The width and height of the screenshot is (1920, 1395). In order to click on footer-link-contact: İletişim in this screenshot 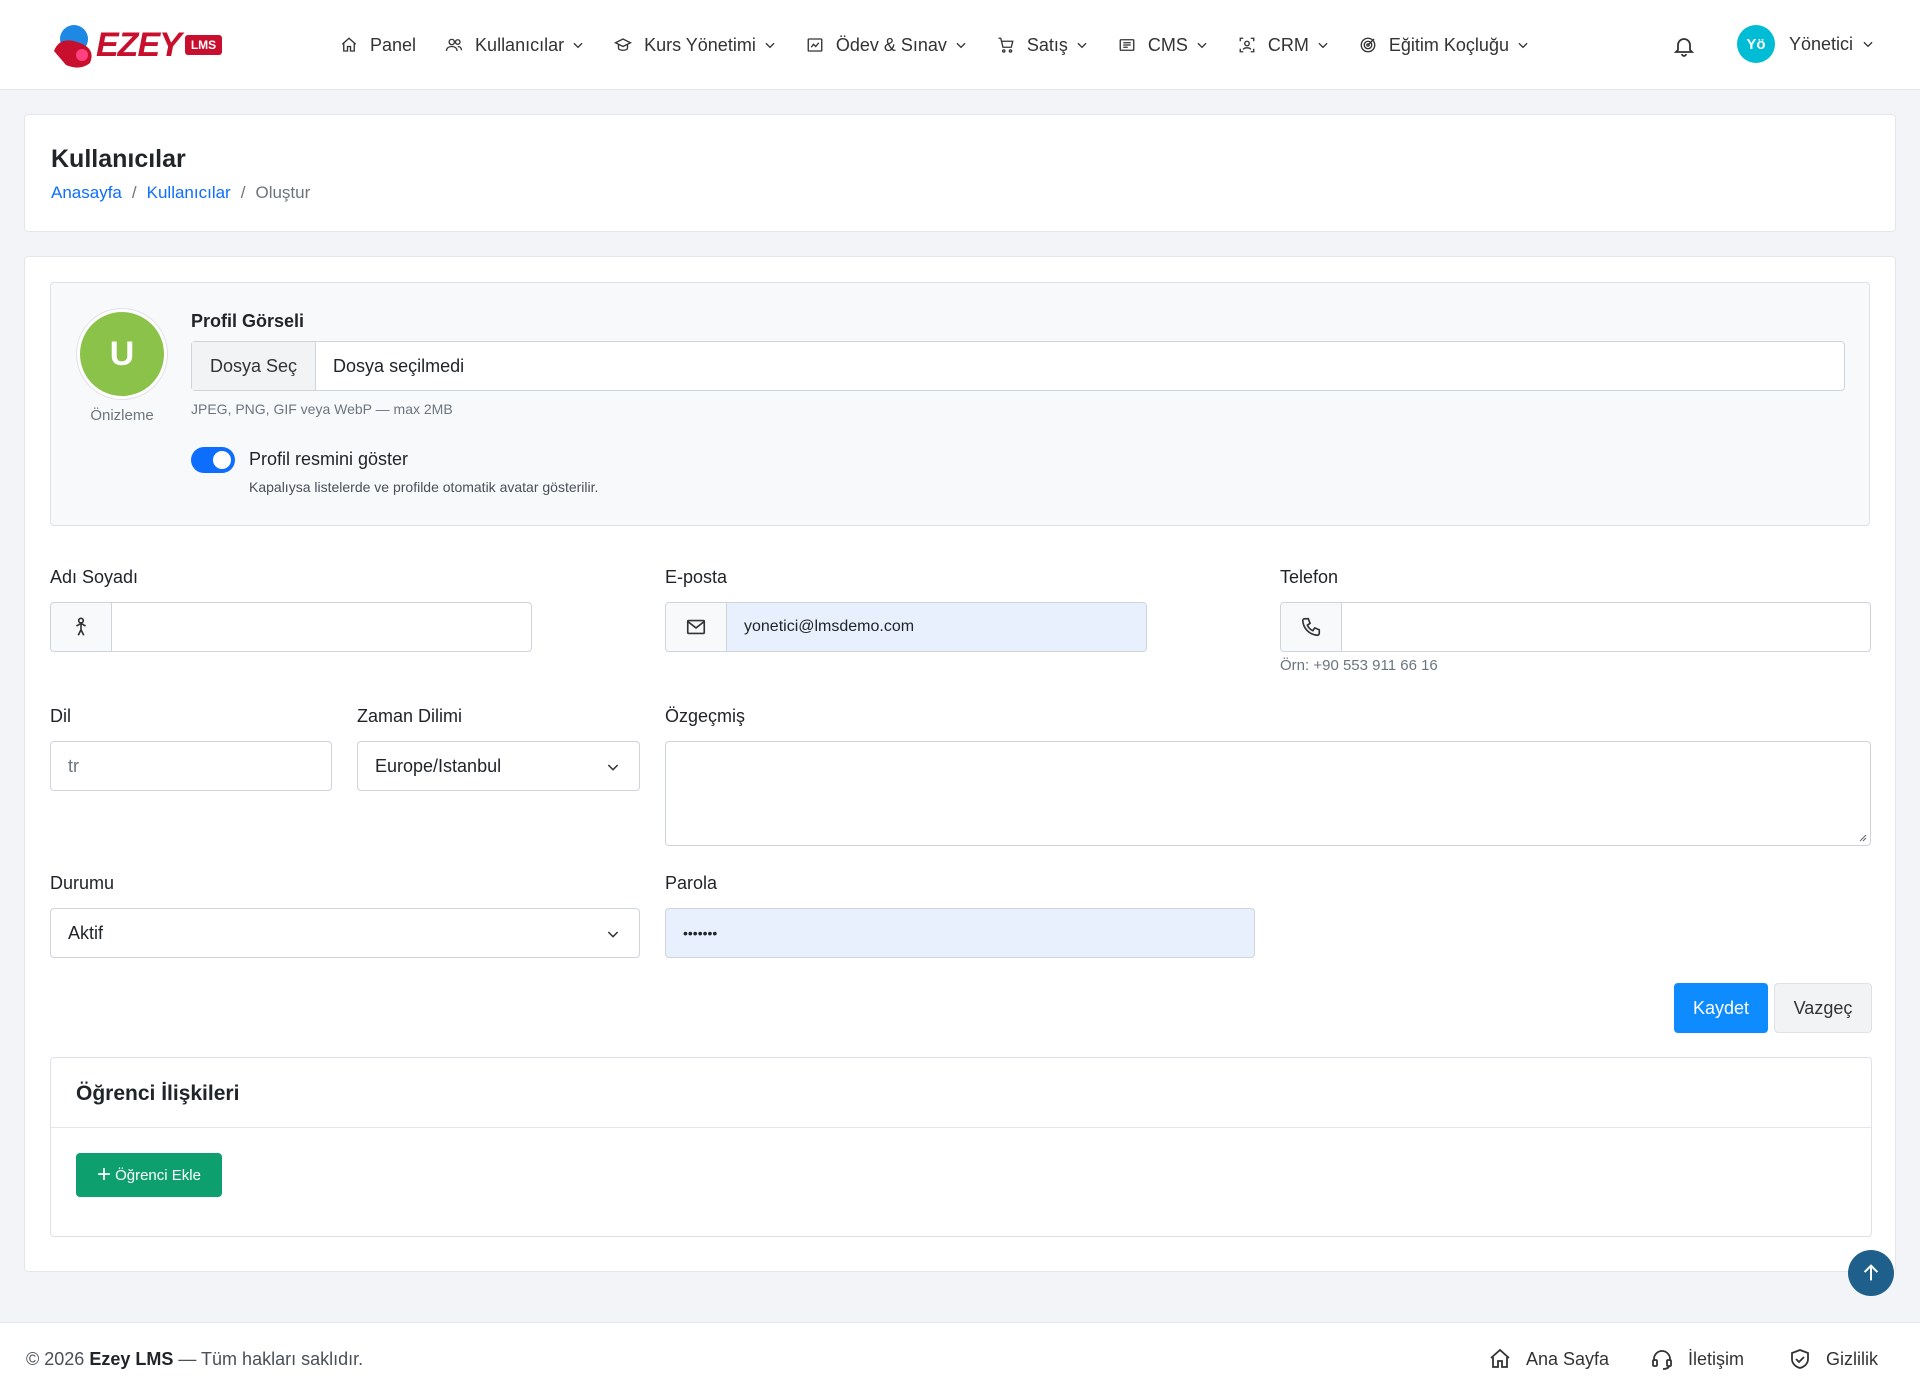, I will do `click(1697, 1359)`.